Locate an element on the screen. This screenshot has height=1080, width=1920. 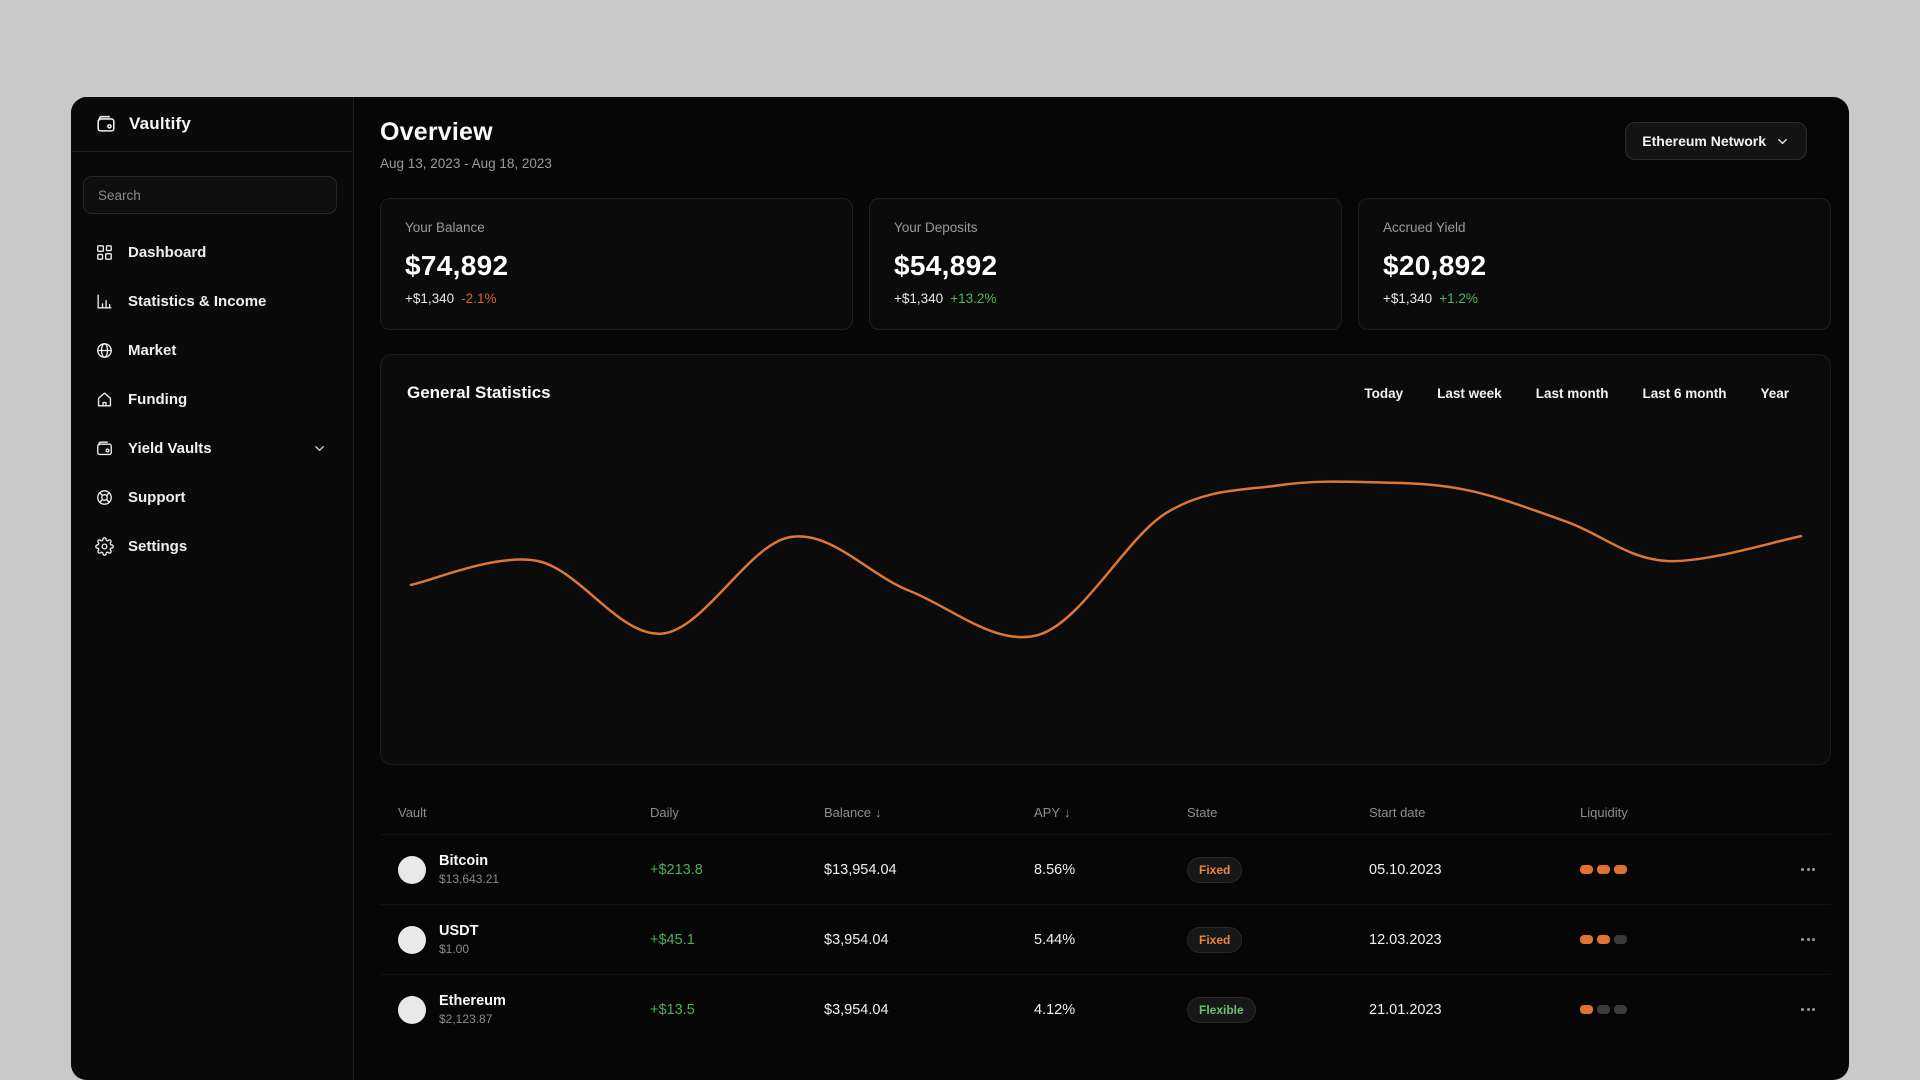
app-logo: Vaultify is located at coordinates (212, 124).